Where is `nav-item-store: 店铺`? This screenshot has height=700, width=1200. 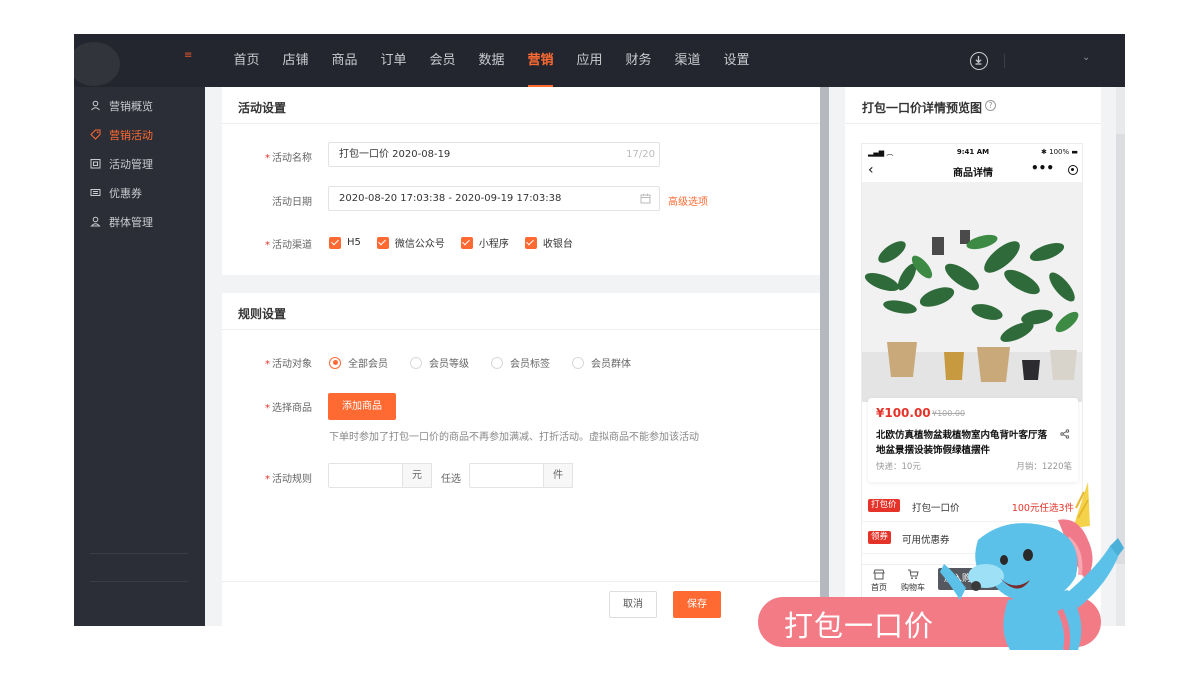
nav-item-store: 店铺 is located at coordinates (295, 60).